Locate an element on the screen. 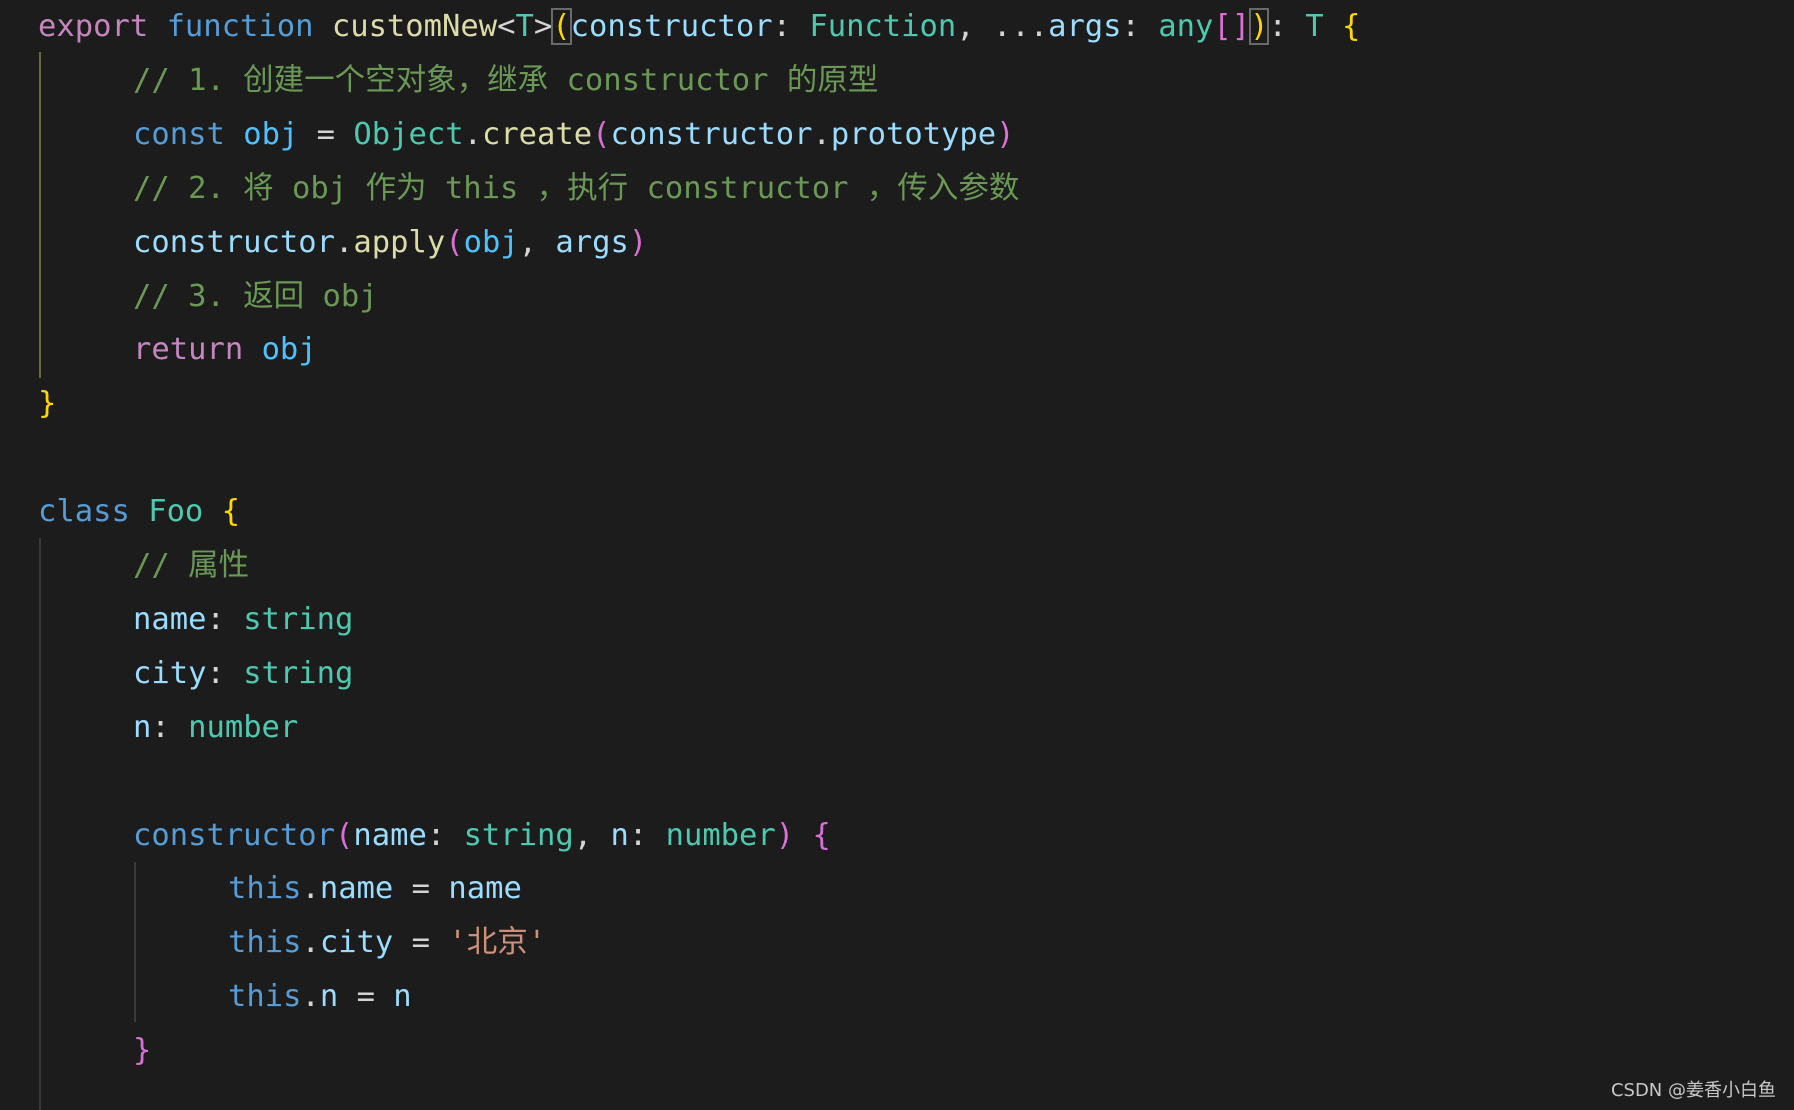 The image size is (1794, 1110). code-line: city: string is located at coordinates (243, 674).